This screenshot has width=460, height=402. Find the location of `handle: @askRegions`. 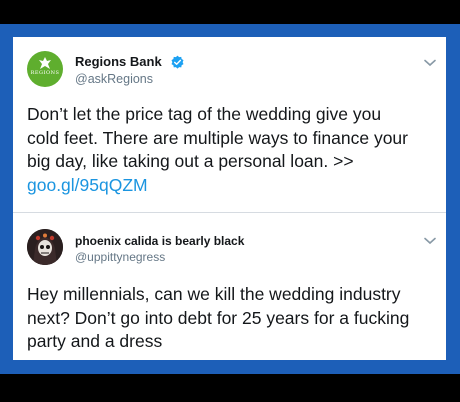

handle: @askRegions is located at coordinates (114, 79).